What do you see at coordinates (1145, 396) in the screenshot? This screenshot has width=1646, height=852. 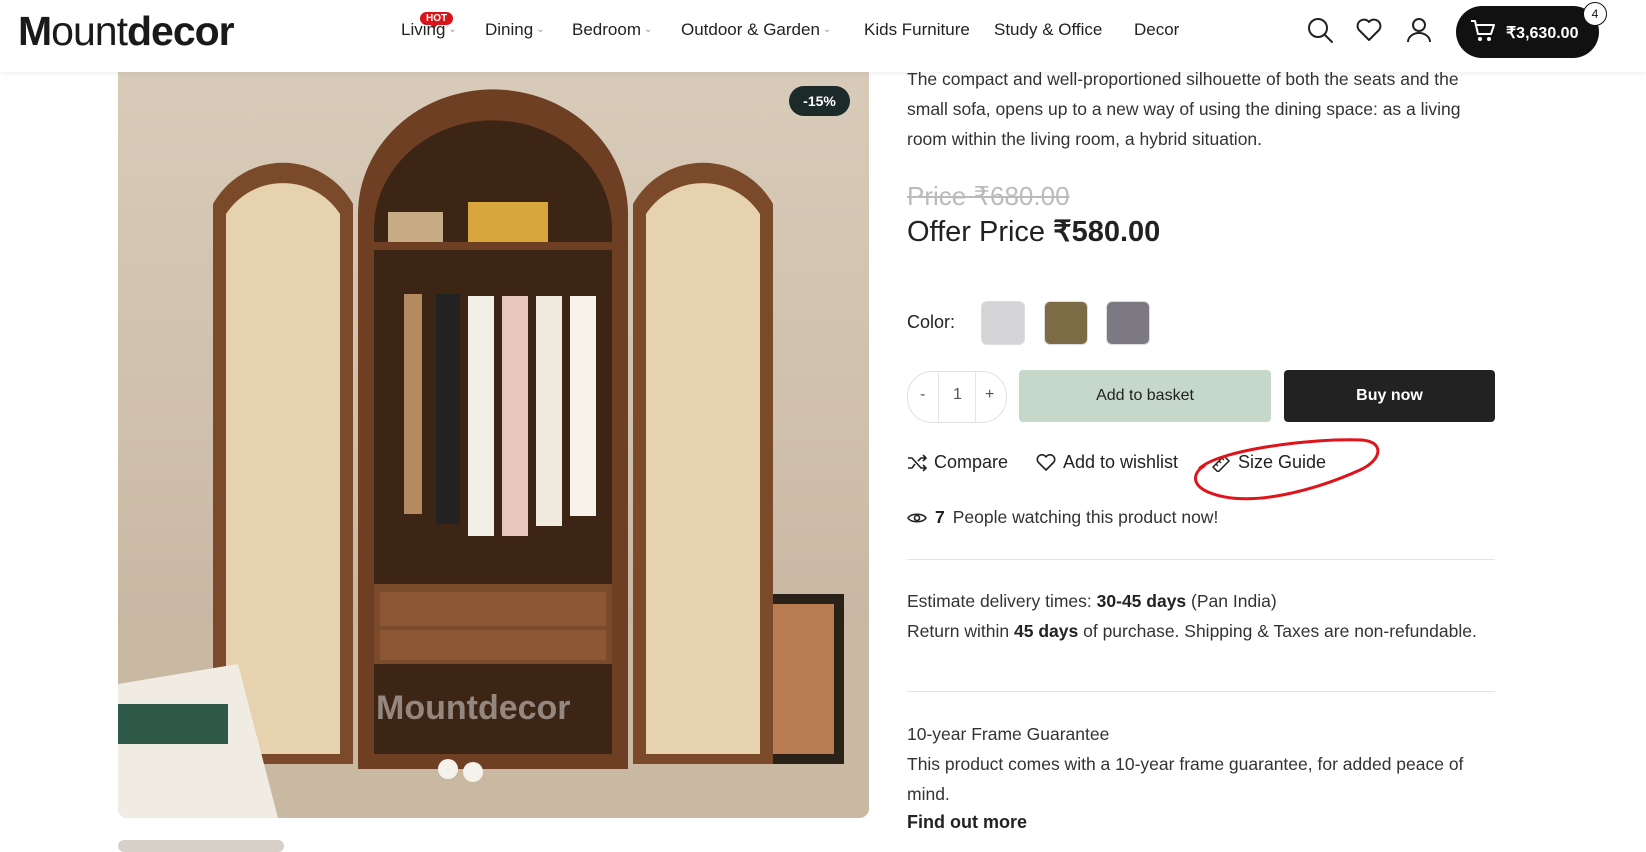 I see `add-to-basket-button: Add to basket` at bounding box center [1145, 396].